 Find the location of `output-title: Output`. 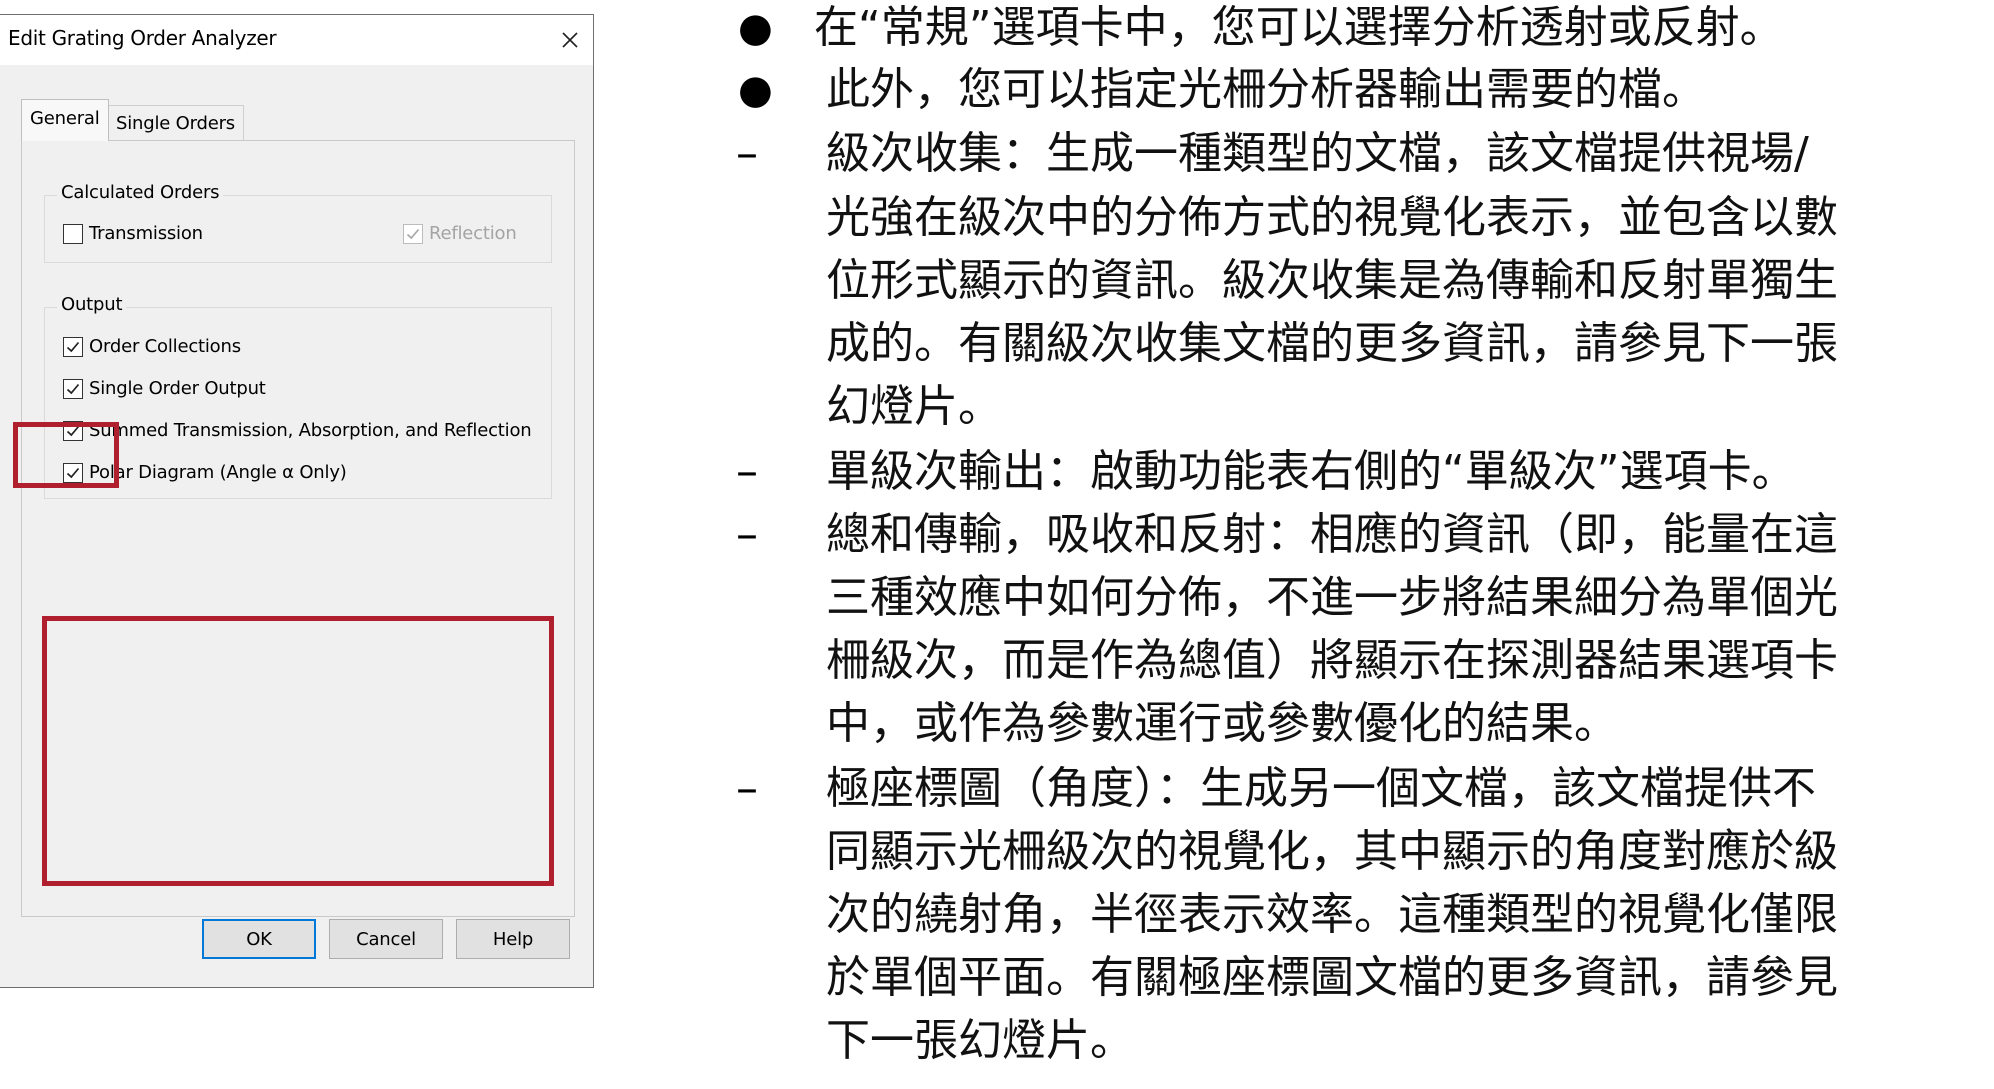

output-title: Output is located at coordinates (92, 304).